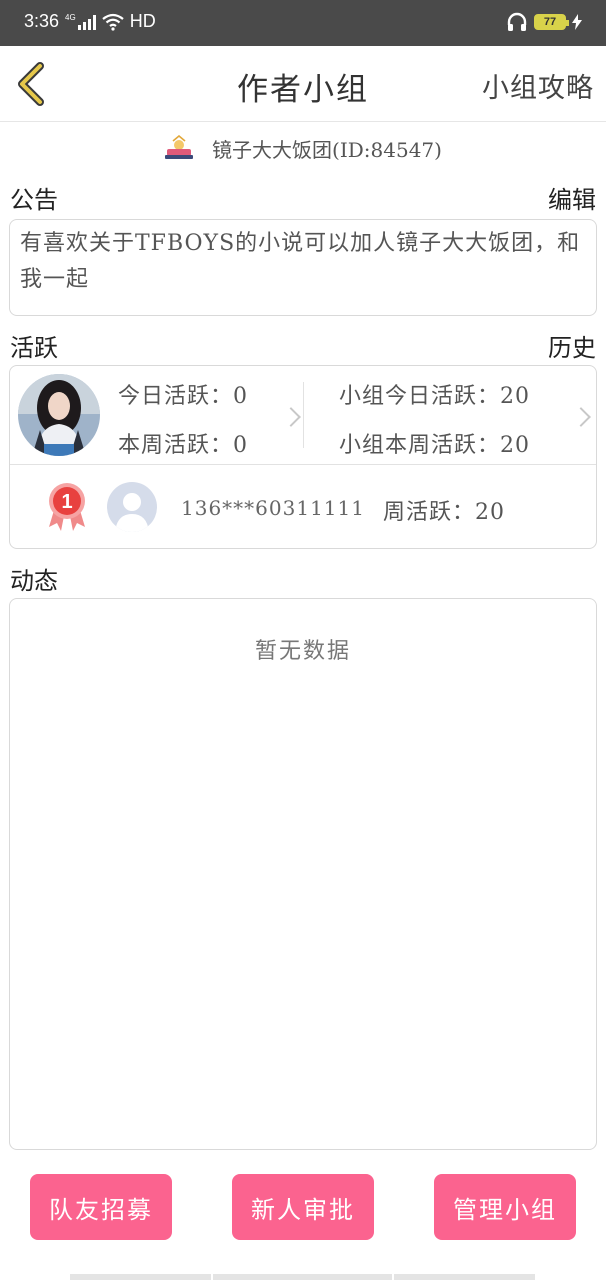 The height and width of the screenshot is (1280, 606). Describe the element at coordinates (101, 1207) in the screenshot. I see `recruit-teammates-button: 队友招募` at that location.